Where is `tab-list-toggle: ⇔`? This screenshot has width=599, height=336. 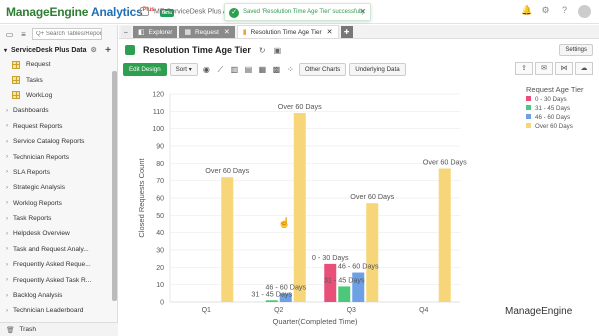 tab-list-toggle: ⇔ is located at coordinates (126, 32).